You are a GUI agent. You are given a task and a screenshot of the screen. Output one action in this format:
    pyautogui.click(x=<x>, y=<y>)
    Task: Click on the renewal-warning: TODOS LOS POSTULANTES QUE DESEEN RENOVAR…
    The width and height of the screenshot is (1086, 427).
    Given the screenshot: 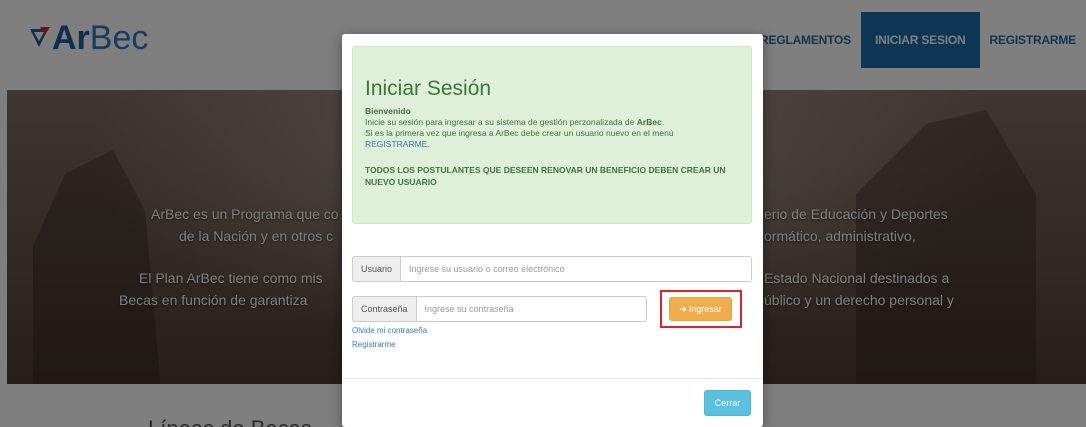 What is the action you would take?
    pyautogui.click(x=545, y=176)
    